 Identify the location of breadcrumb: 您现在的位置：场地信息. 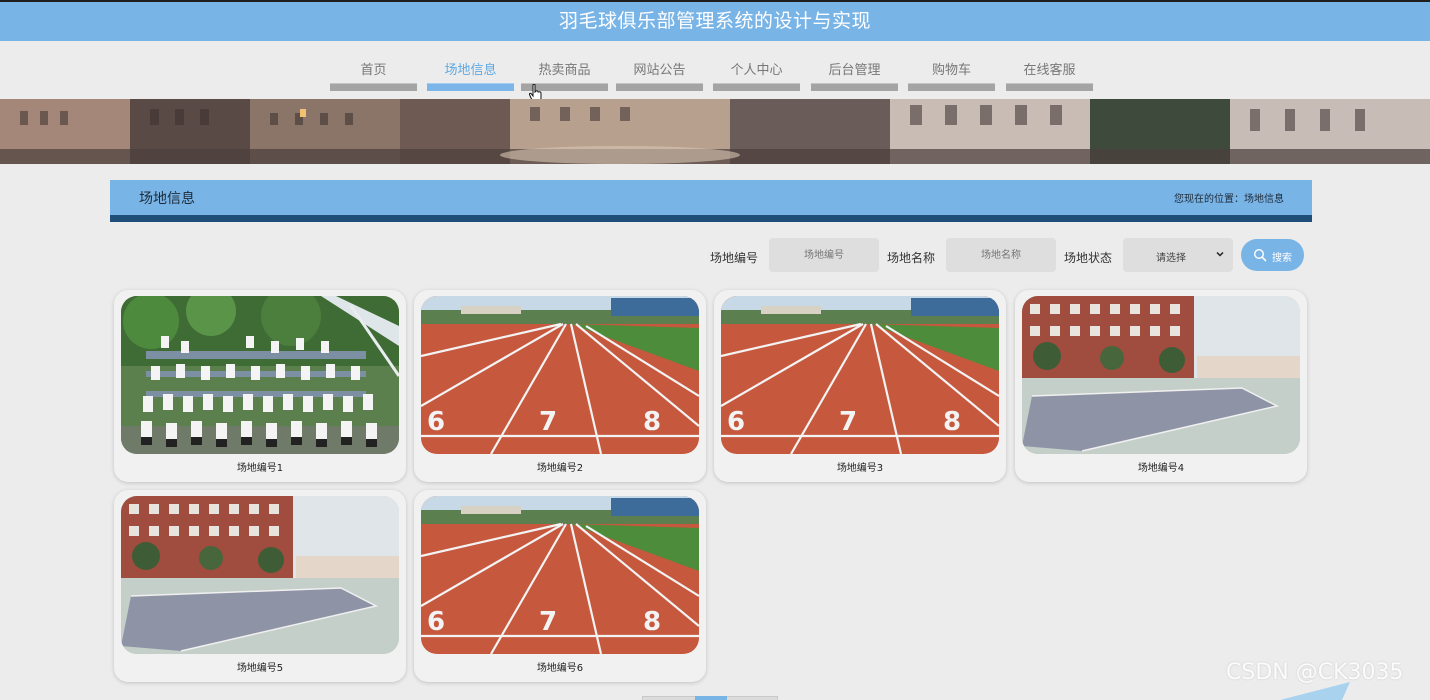
(1229, 199).